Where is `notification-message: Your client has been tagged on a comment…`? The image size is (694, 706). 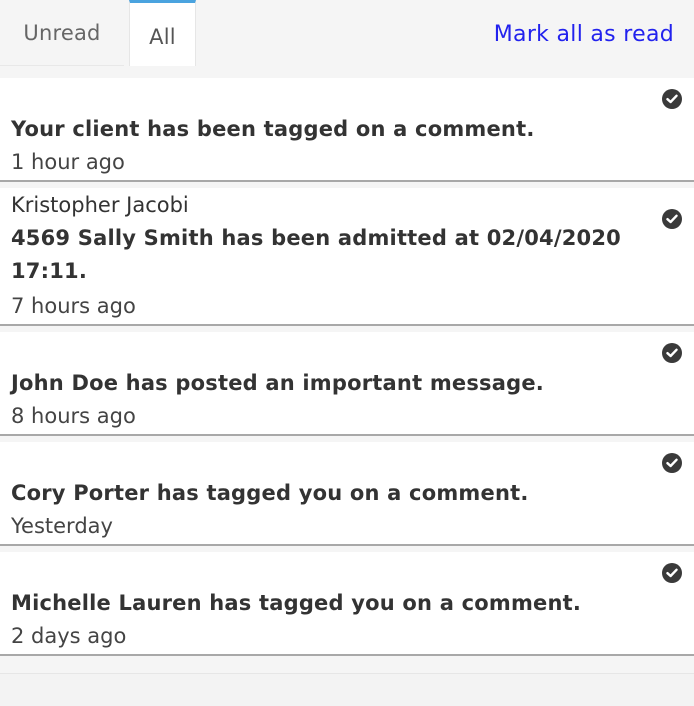 notification-message: Your client has been tagged on a comment… is located at coordinates (273, 129).